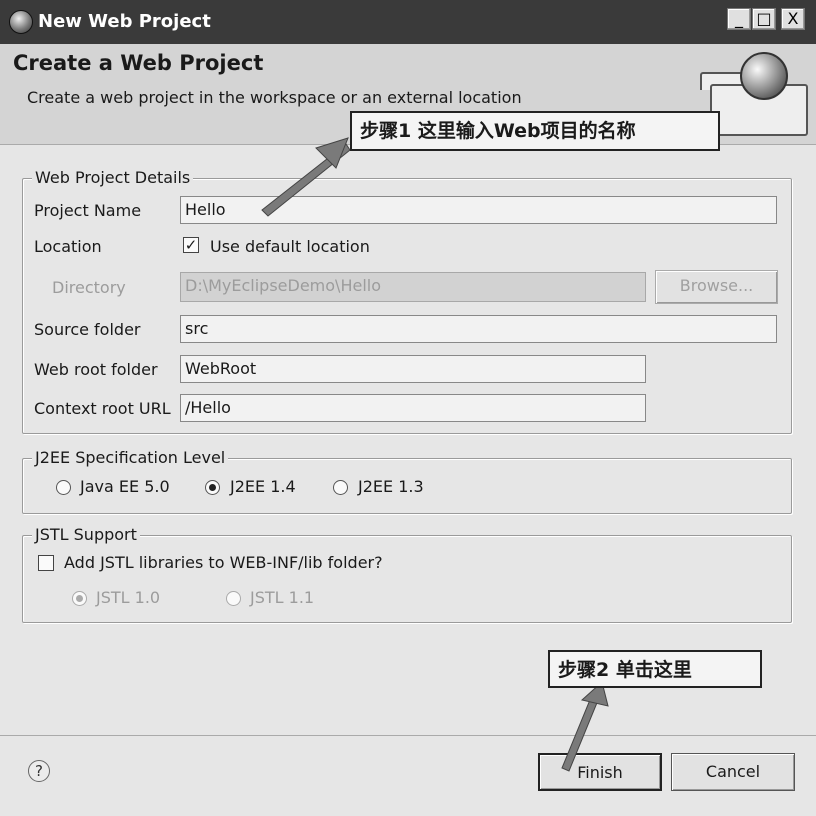 The height and width of the screenshot is (816, 816). What do you see at coordinates (655, 669) in the screenshot?
I see `step2-callout: 步骤2 单击这里` at bounding box center [655, 669].